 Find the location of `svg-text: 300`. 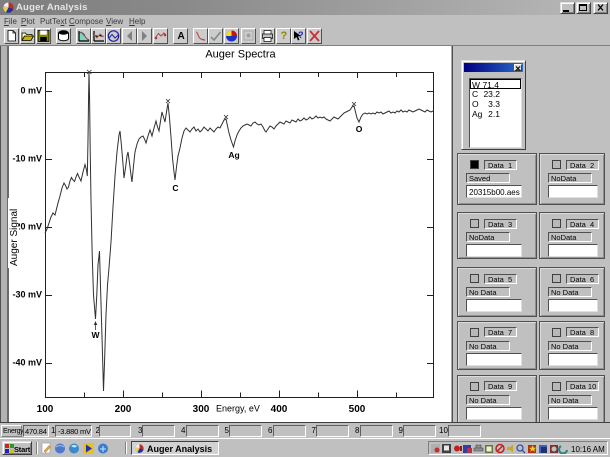

svg-text: 300 is located at coordinates (201, 409).